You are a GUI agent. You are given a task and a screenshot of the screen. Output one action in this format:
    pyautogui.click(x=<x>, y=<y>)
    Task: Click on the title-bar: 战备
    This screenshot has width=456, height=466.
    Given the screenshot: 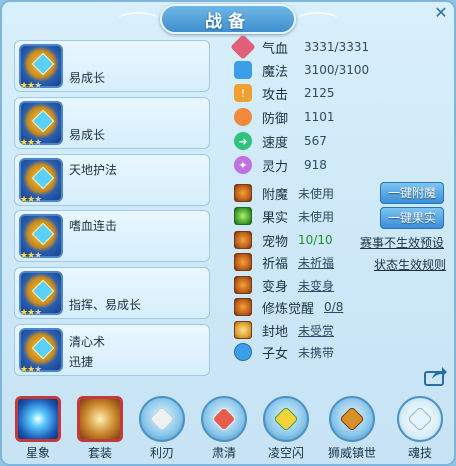 What is the action you would take?
    pyautogui.click(x=228, y=19)
    